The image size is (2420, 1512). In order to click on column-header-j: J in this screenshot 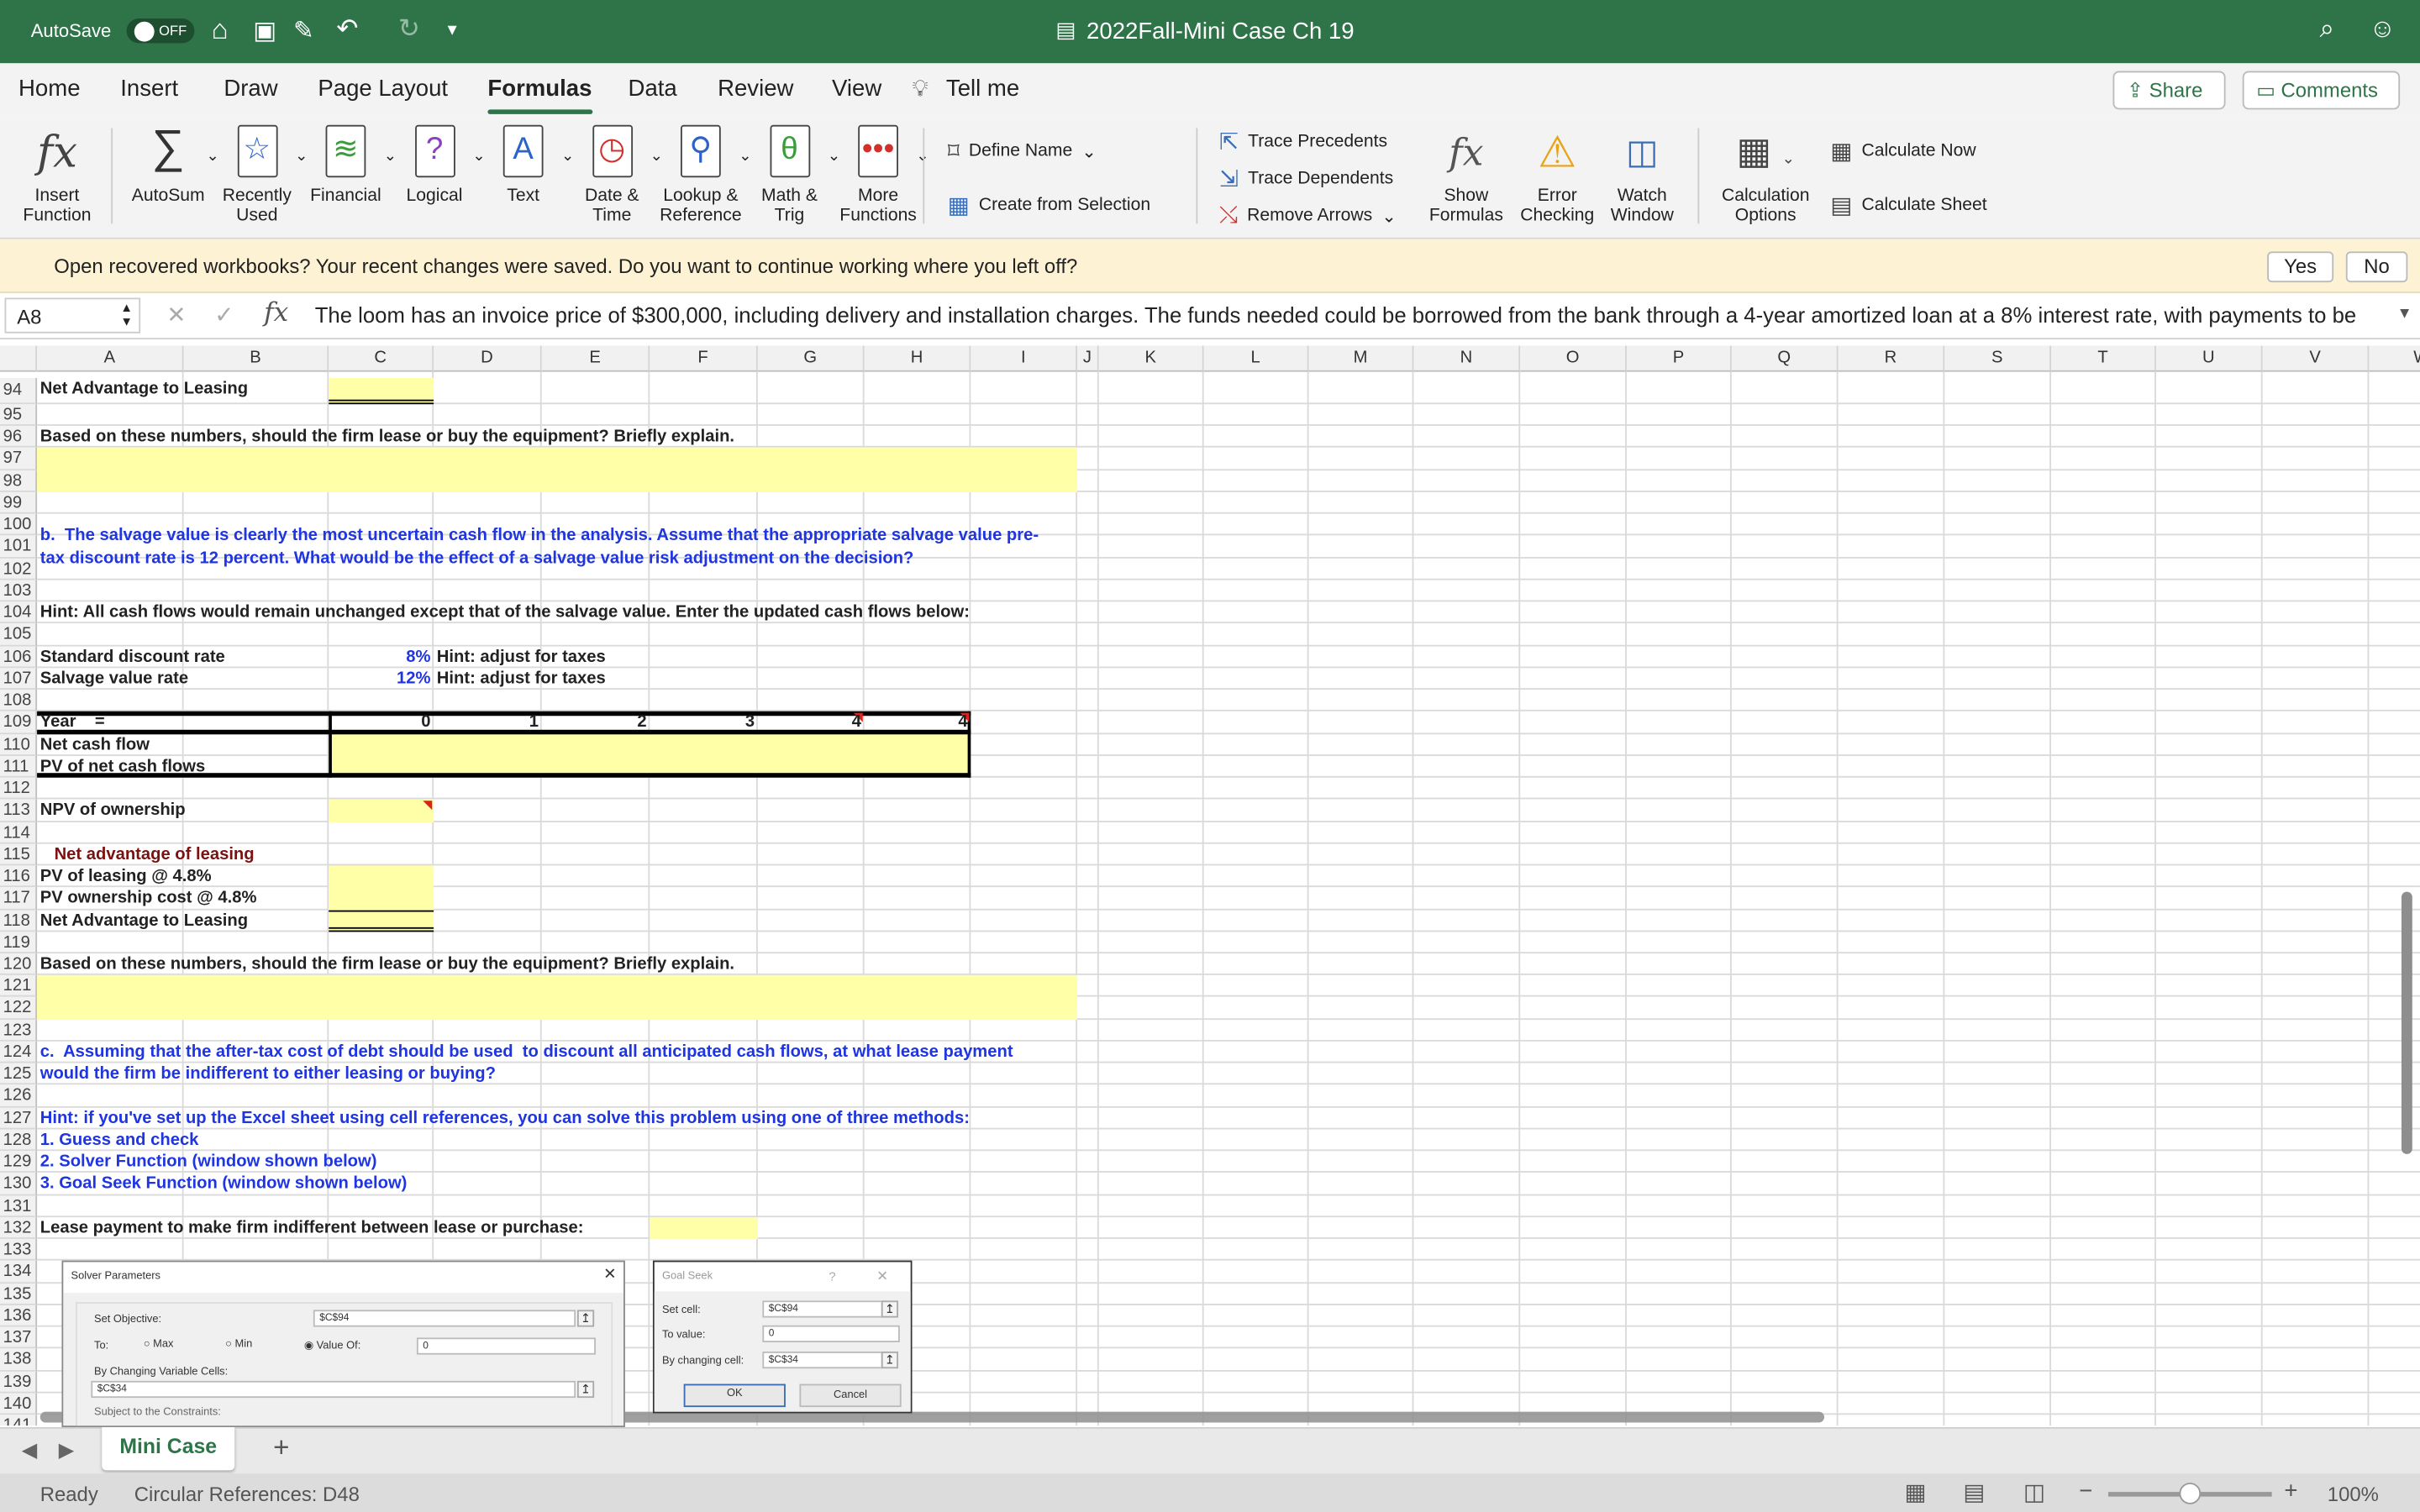, I will do `click(1088, 358)`.